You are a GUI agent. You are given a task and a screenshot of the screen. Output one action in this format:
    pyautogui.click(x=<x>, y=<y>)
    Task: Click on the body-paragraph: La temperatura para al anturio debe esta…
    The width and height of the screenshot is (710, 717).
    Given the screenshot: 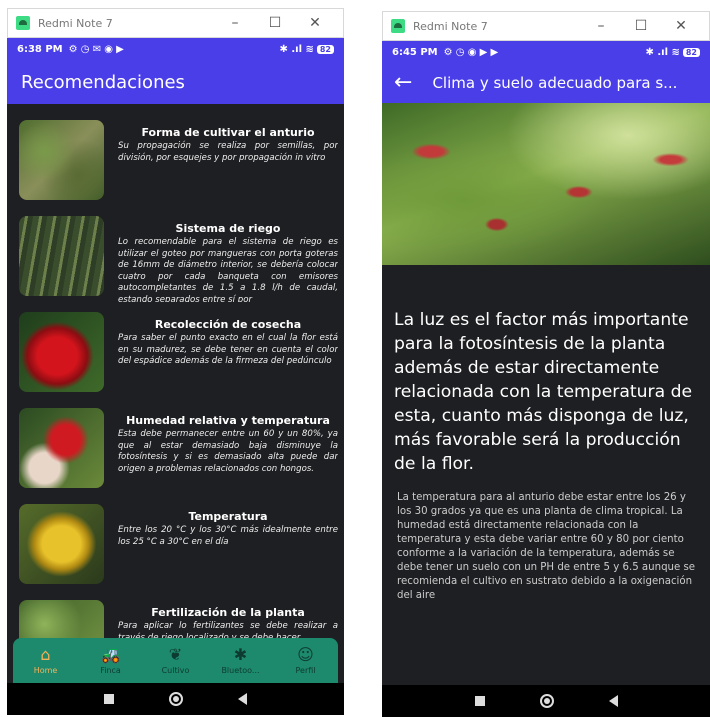 What is the action you would take?
    pyautogui.click(x=546, y=546)
    